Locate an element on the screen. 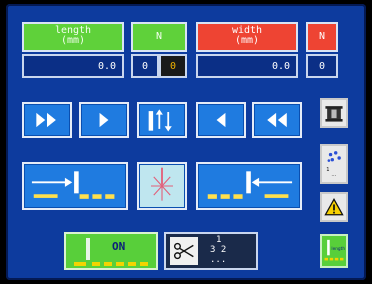  warning-icon is located at coordinates (334, 206).